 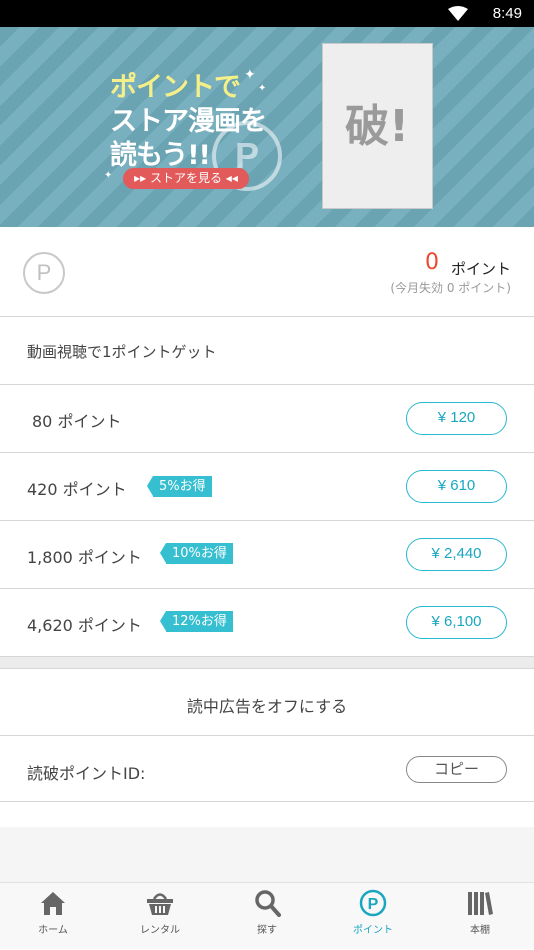 I want to click on clock: 8:49, so click(x=507, y=13).